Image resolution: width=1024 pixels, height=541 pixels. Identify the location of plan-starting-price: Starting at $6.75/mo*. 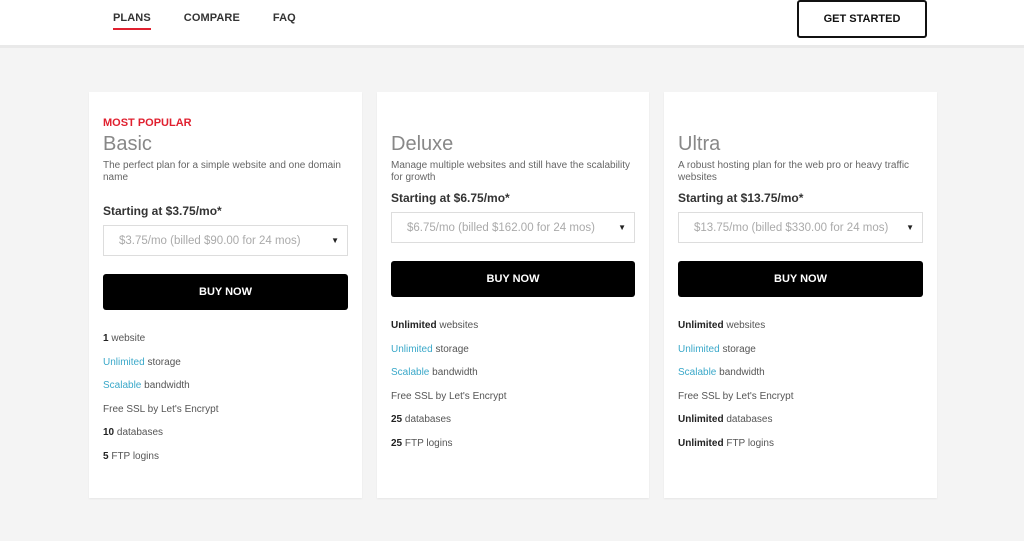
(450, 198).